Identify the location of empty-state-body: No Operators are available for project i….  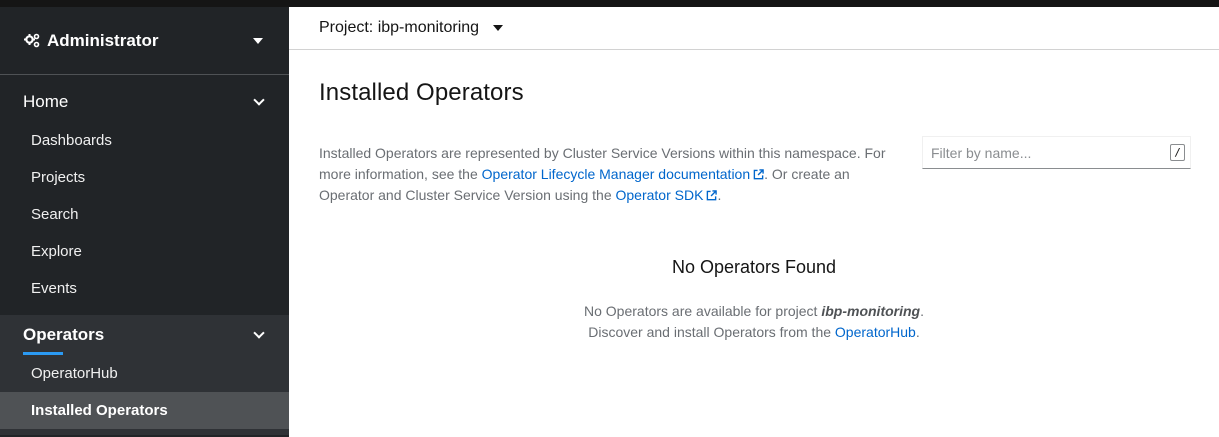
(754, 322).